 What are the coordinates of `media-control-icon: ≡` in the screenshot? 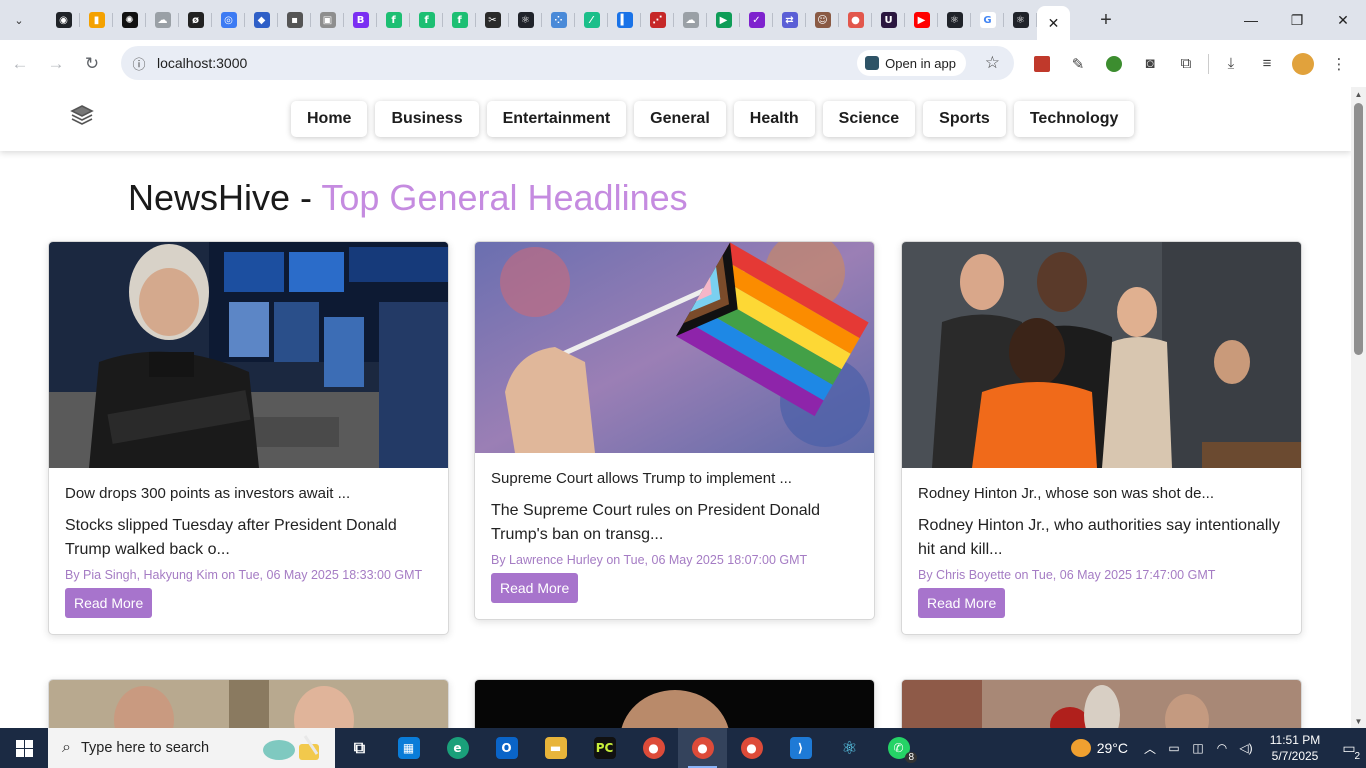 It's located at (1267, 64).